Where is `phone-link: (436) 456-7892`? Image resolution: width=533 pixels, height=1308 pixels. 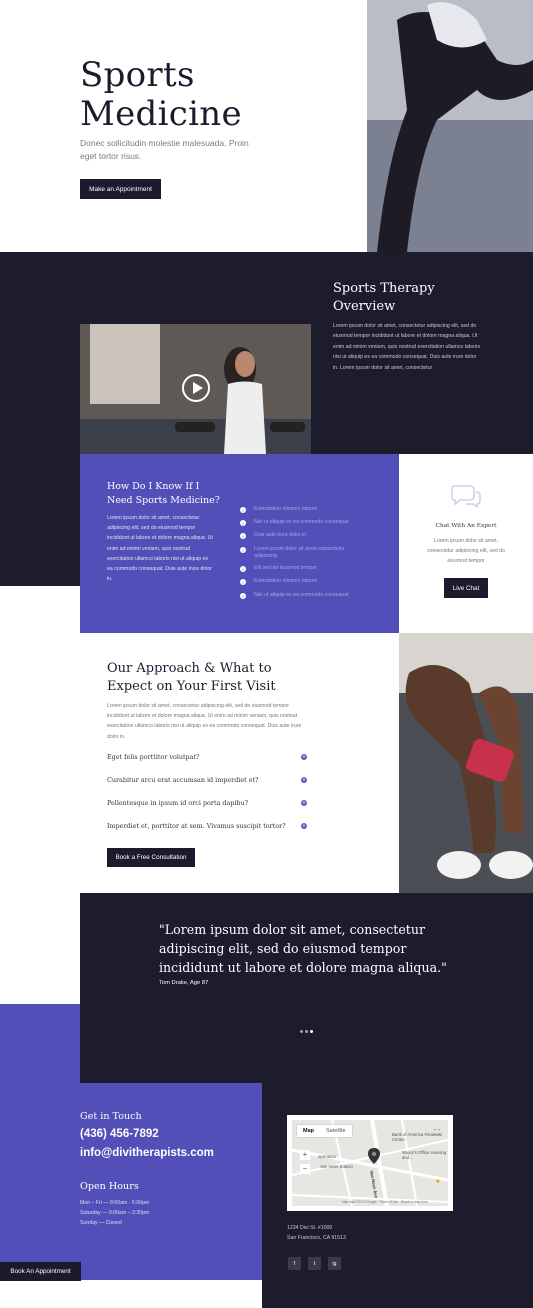
phone-link: (436) 456-7892 is located at coordinates (119, 1134).